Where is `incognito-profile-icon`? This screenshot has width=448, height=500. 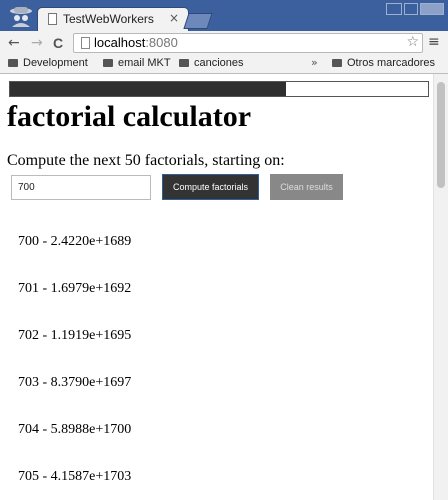 incognito-profile-icon is located at coordinates (21, 16).